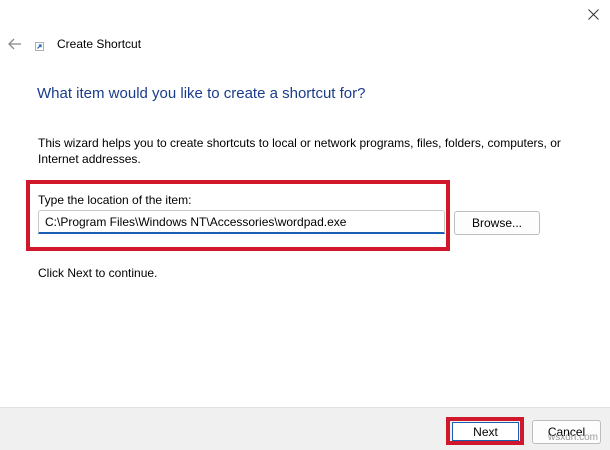  I want to click on window-title: Create Shortcut, so click(99, 44).